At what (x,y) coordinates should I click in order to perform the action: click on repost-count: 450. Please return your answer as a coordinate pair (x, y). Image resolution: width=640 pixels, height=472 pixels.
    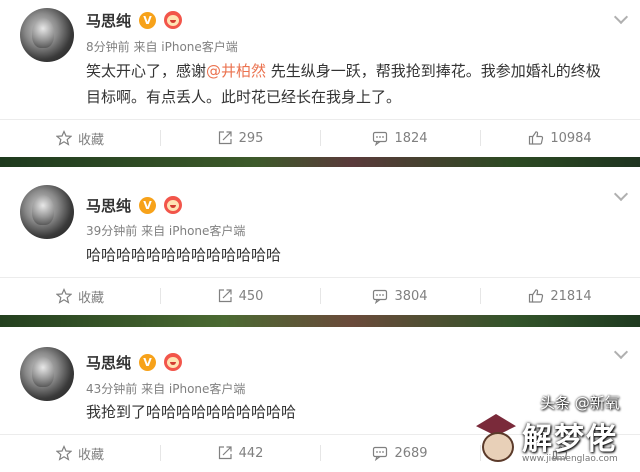
    Looking at the image, I should click on (251, 296).